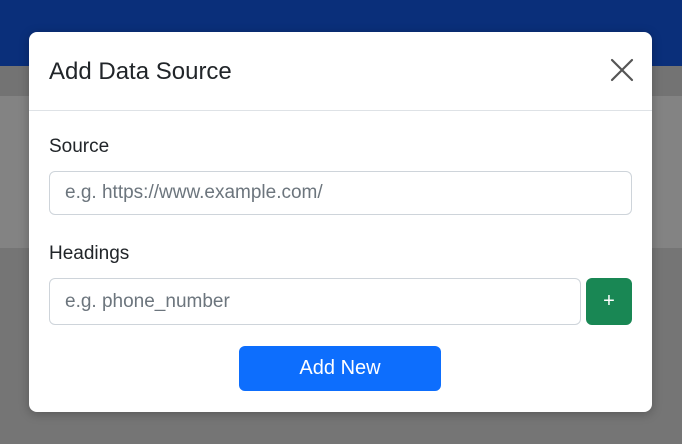 Image resolution: width=682 pixels, height=444 pixels. I want to click on add-new-button: Add New, so click(340, 368).